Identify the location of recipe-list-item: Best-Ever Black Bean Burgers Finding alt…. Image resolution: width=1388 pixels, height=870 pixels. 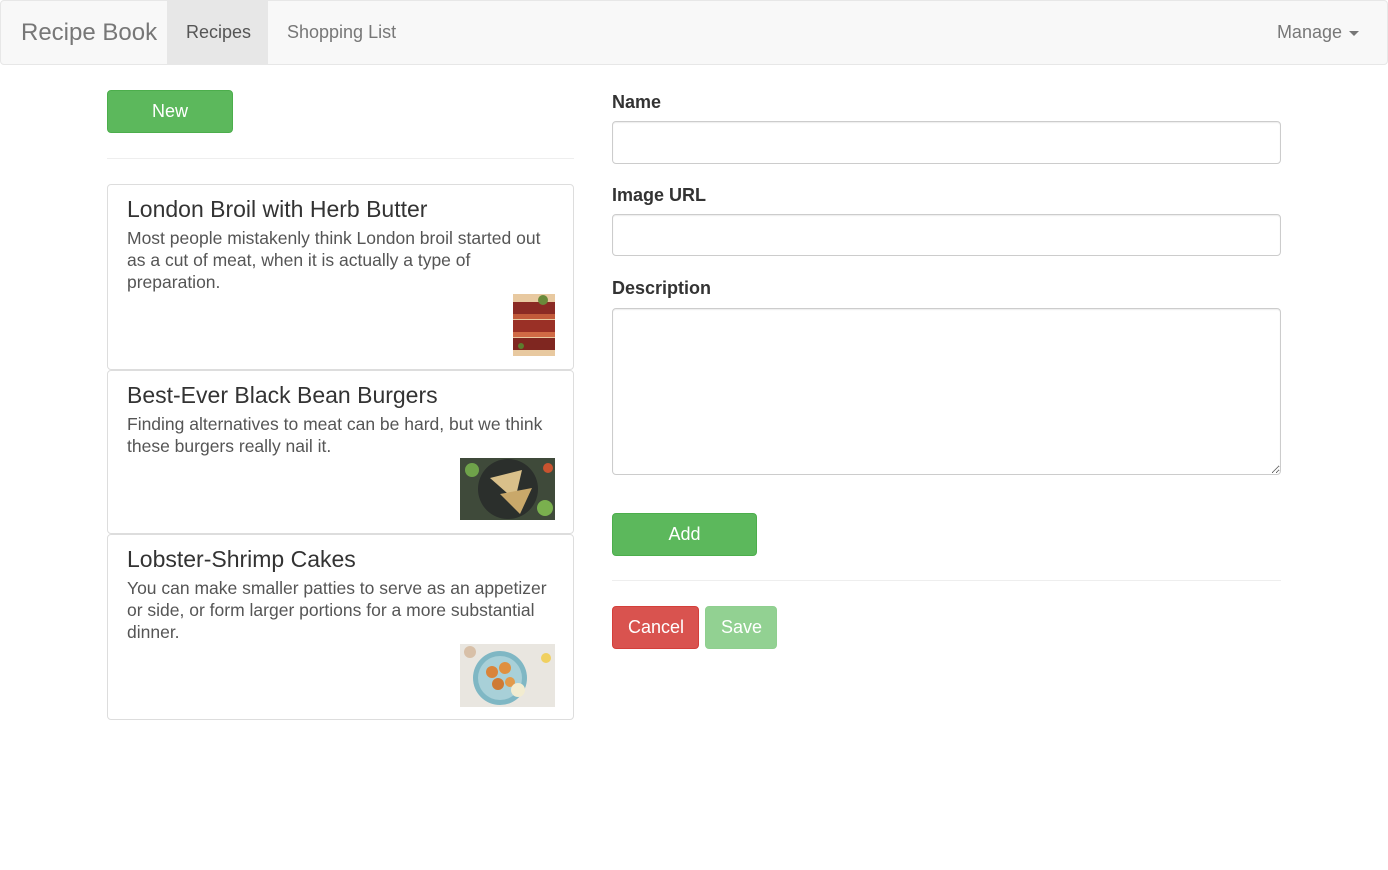
(340, 452).